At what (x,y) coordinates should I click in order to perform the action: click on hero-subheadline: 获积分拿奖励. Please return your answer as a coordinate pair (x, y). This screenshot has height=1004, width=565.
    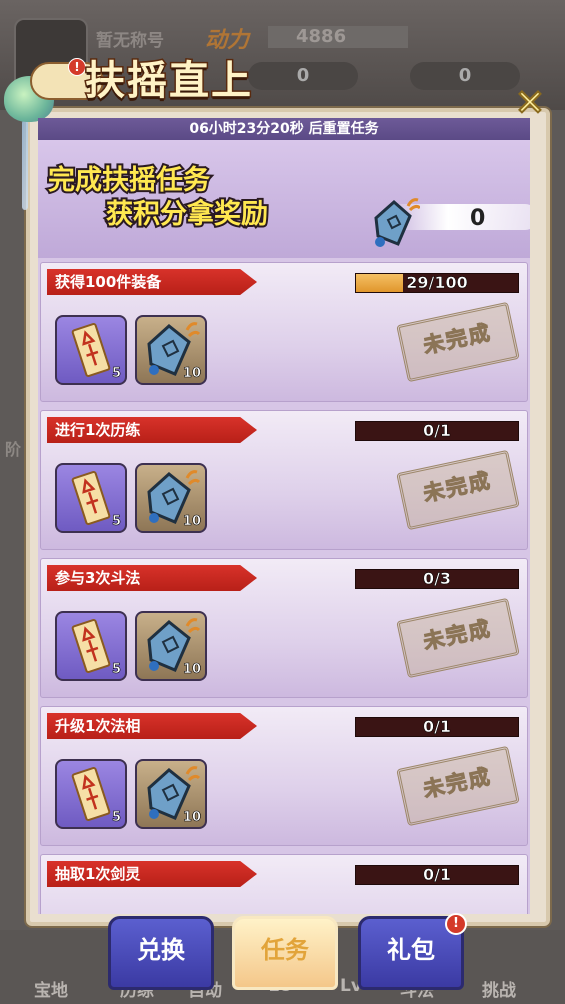
    Looking at the image, I should click on (187, 214).